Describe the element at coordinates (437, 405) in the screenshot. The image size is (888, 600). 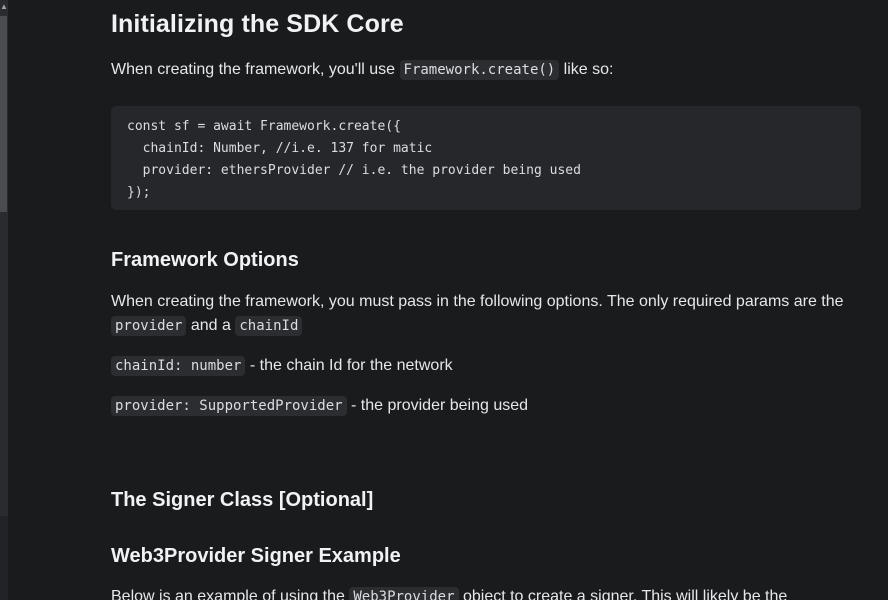
I see `provider-description: - the provider being used` at that location.